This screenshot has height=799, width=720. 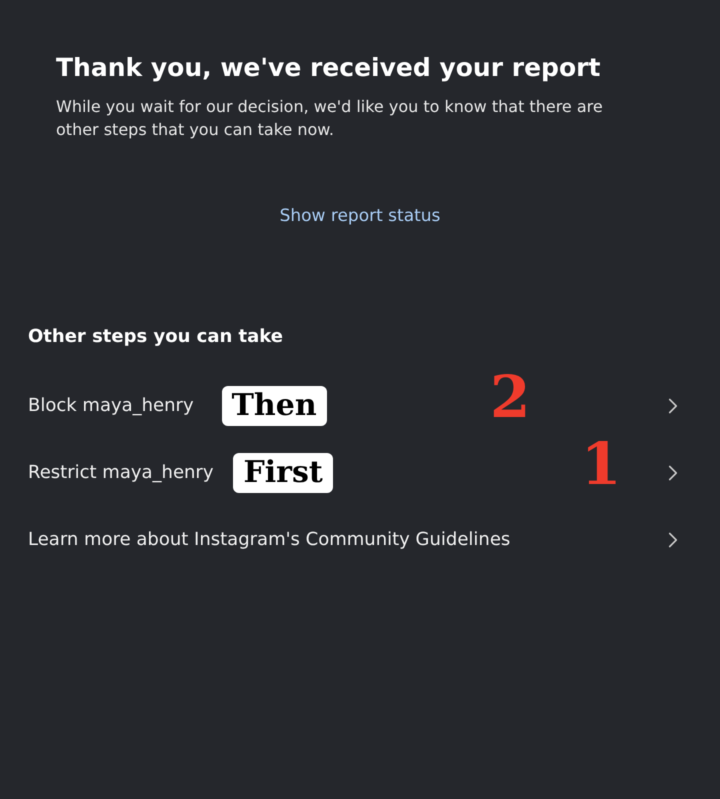 I want to click on step-item: Learn more about Instagram's Community Guidelines, so click(x=360, y=539).